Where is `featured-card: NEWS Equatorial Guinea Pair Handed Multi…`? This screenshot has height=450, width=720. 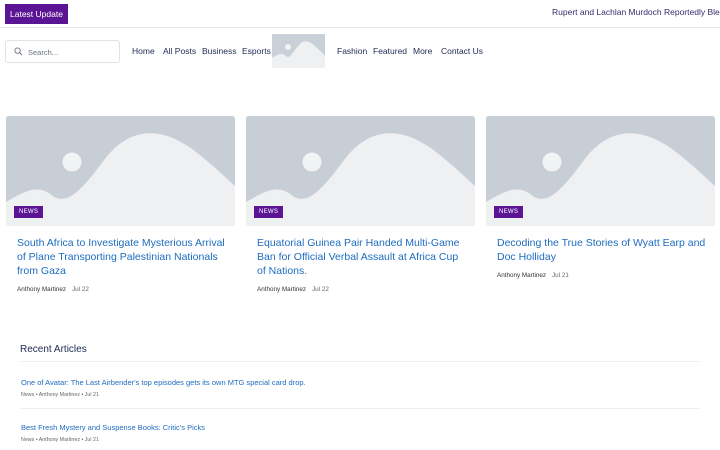
featured-card: NEWS Equatorial Guinea Pair Handed Multi… is located at coordinates (360, 204).